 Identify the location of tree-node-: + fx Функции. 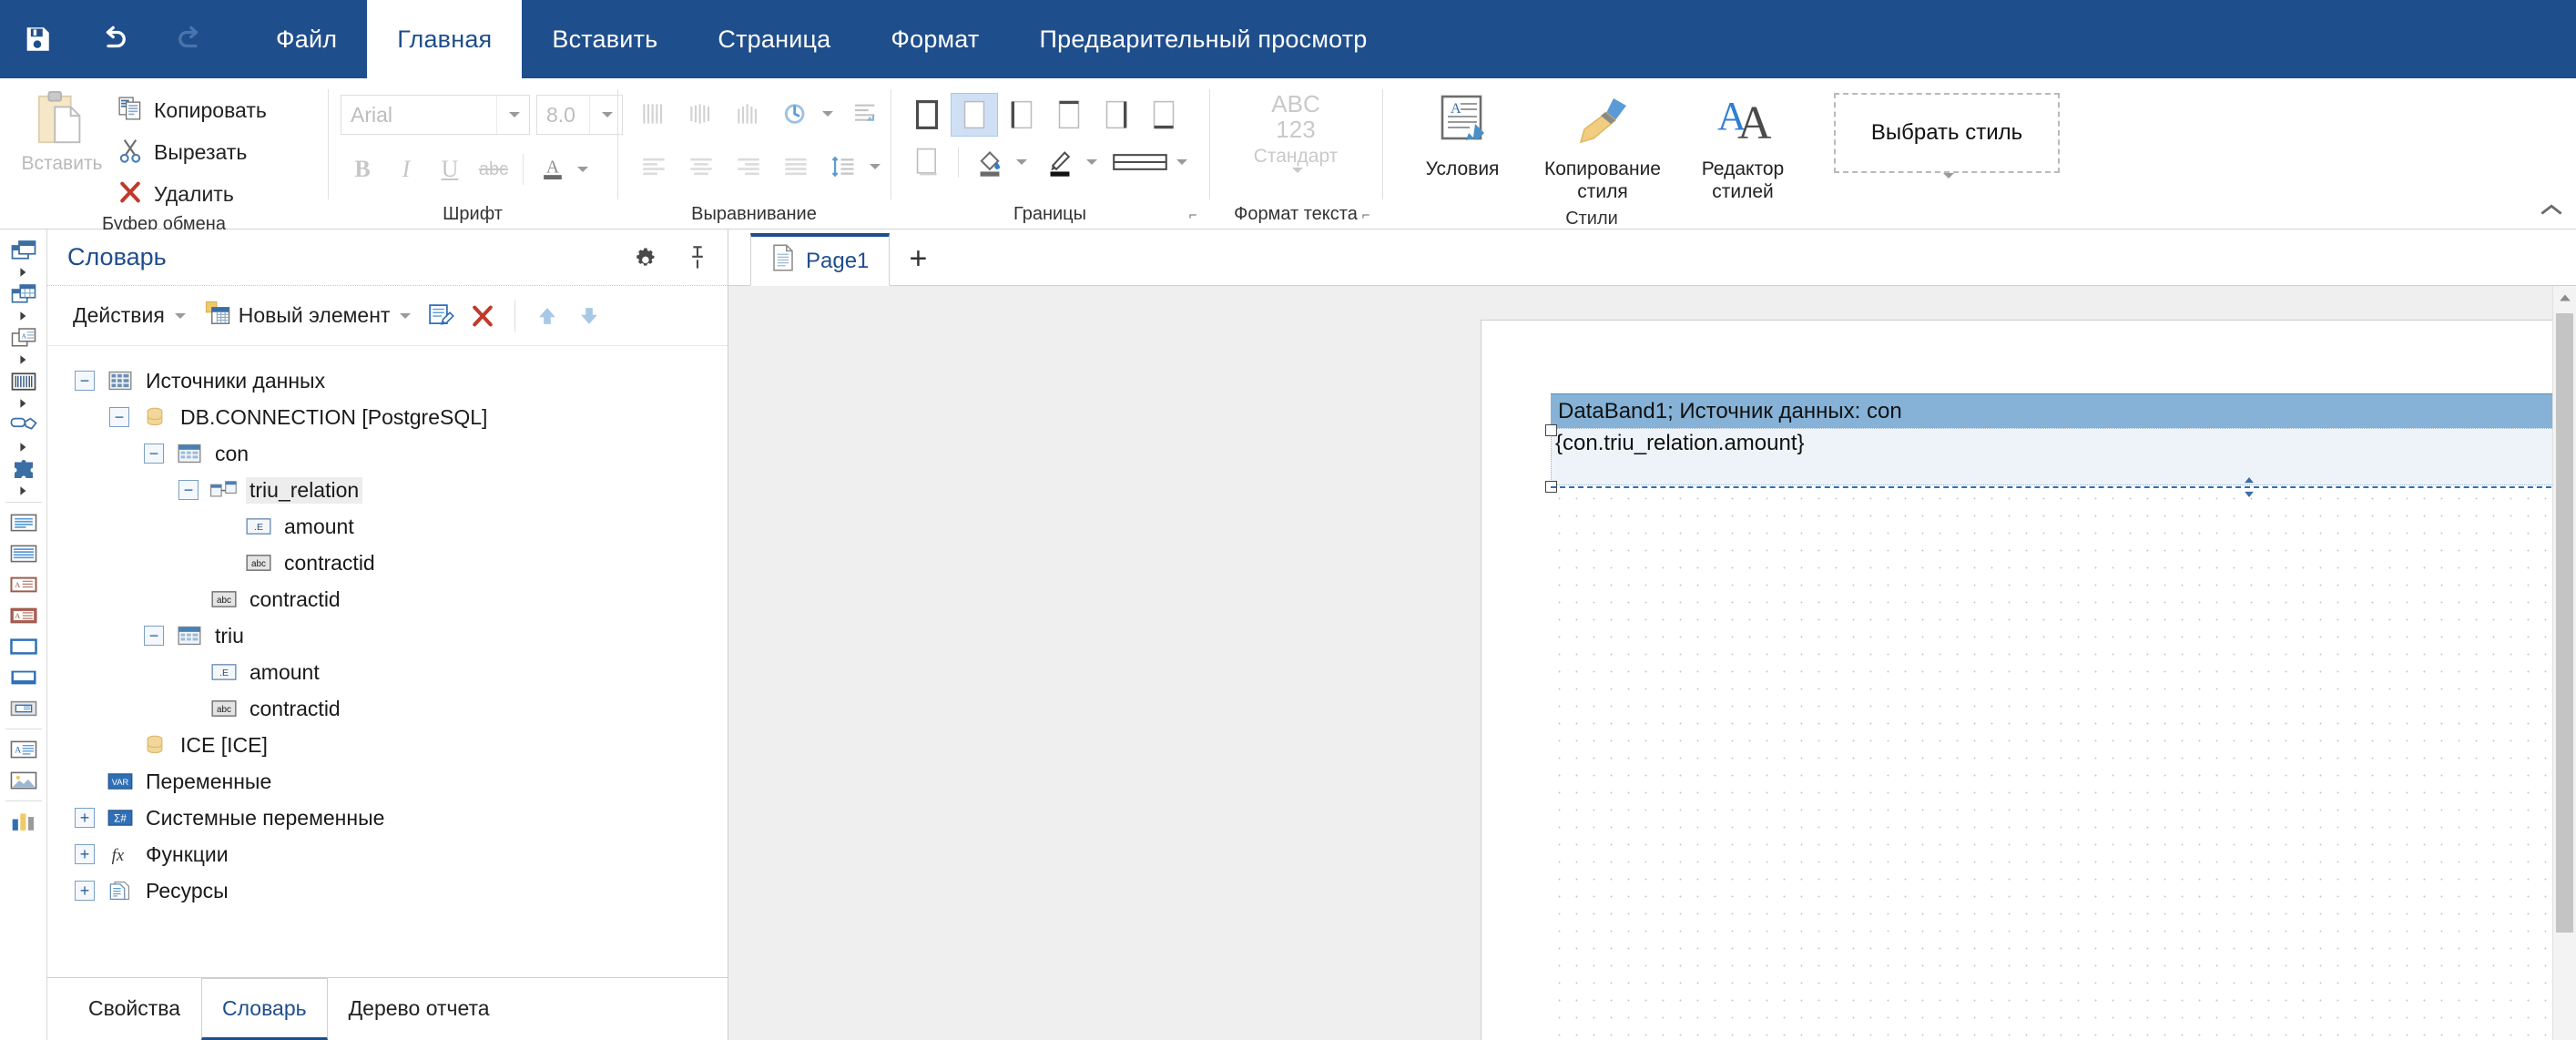
(388, 854).